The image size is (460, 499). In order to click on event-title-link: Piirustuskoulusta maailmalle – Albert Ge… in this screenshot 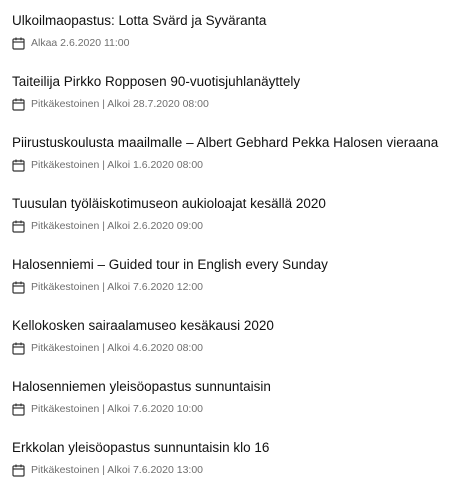, I will do `click(236, 142)`.